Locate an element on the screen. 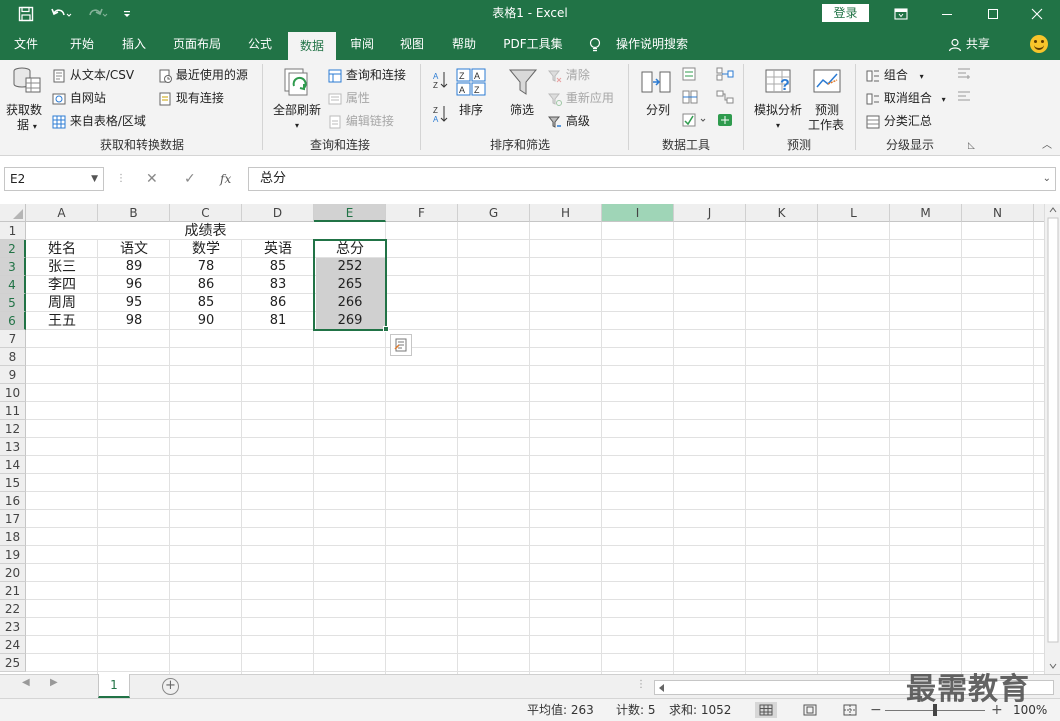  queries-connections-button: 查询和连接 is located at coordinates (367, 75).